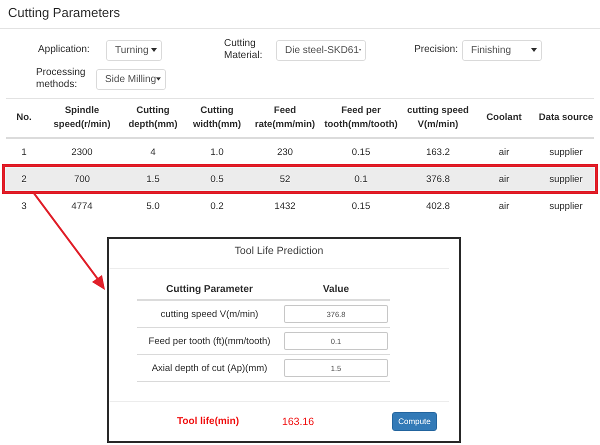  I want to click on column-header: Cutting depth(mm), so click(153, 118).